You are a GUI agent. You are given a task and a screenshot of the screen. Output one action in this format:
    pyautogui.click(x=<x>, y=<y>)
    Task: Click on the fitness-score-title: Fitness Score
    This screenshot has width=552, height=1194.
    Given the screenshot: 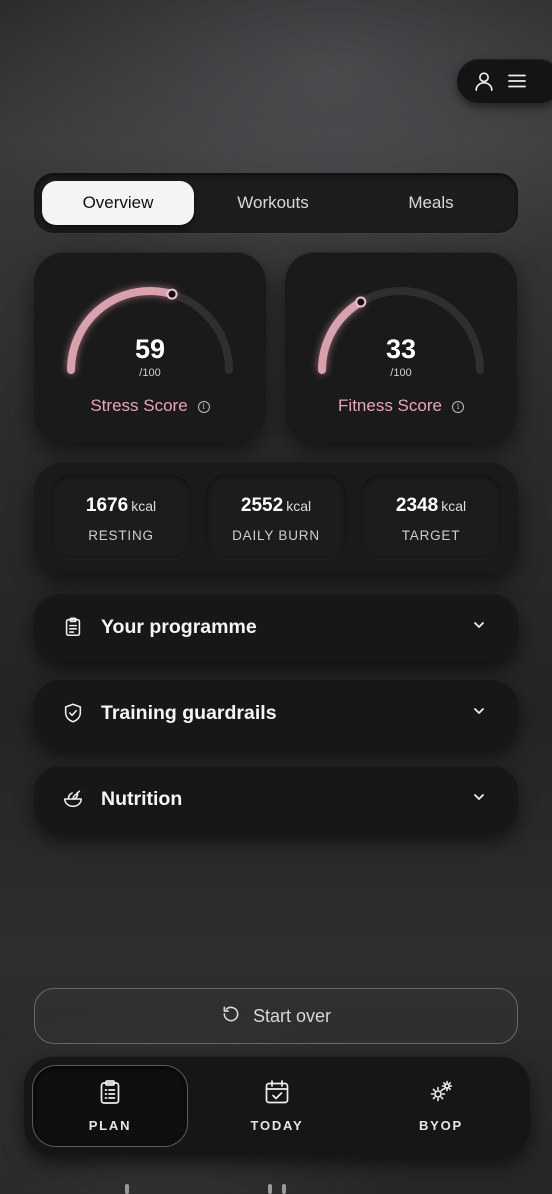 What is the action you would take?
    pyautogui.click(x=390, y=405)
    